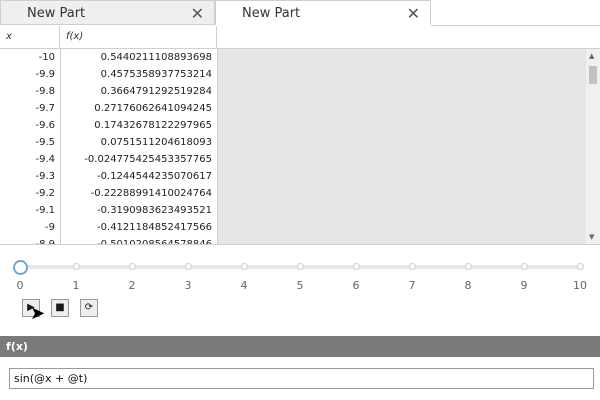 Image resolution: width=600 pixels, height=400 pixels. Describe the element at coordinates (38, 313) in the screenshot. I see `mouse-cursor-icon: ➤` at that location.